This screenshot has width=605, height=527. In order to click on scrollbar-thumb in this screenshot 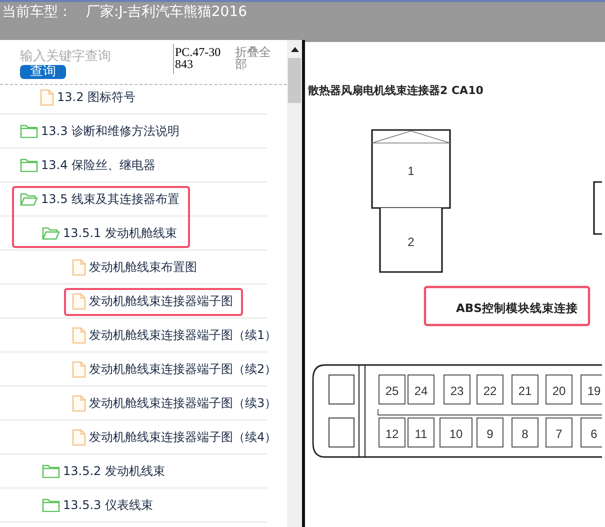, I will do `click(294, 80)`.